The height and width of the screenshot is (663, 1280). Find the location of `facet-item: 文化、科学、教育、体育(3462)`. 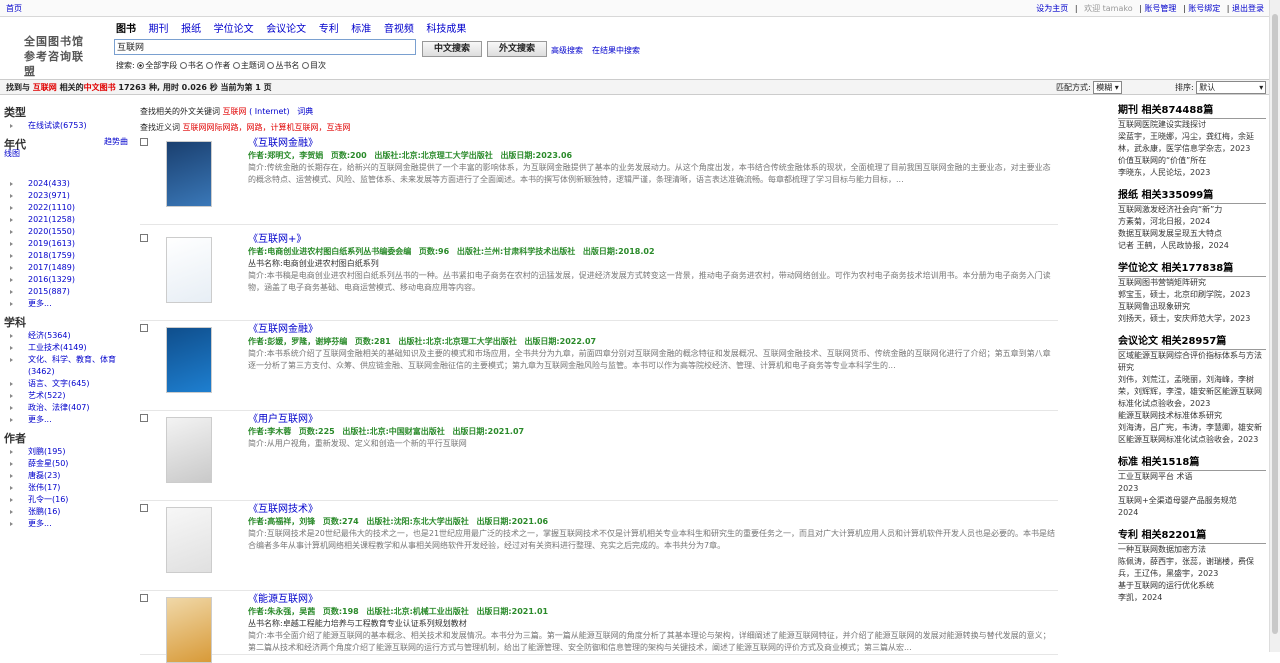

facet-item: 文化、科学、教育、体育(3462) is located at coordinates (68, 366).